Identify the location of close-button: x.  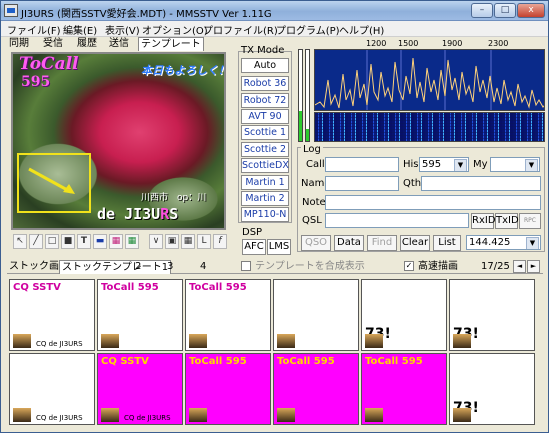
(531, 10).